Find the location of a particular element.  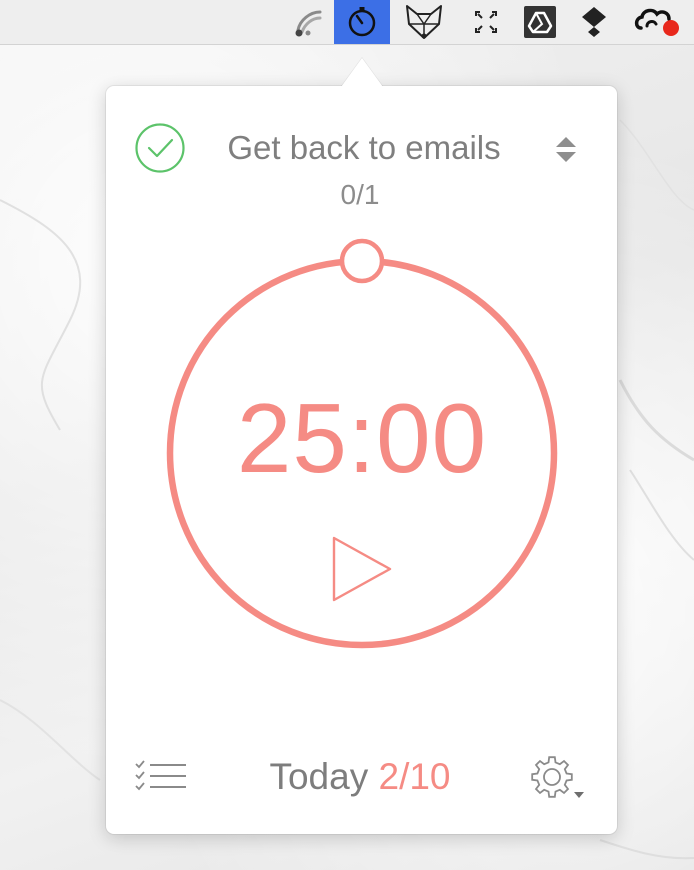

task-list-button is located at coordinates (161, 778).